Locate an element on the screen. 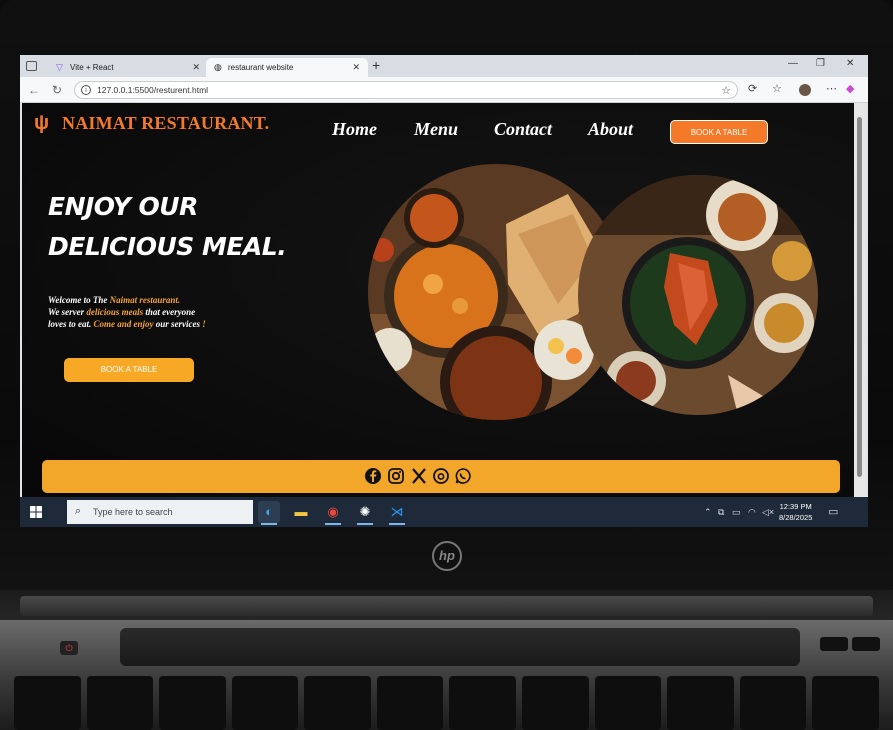  show-hidden-icons: ⌃ is located at coordinates (708, 512).